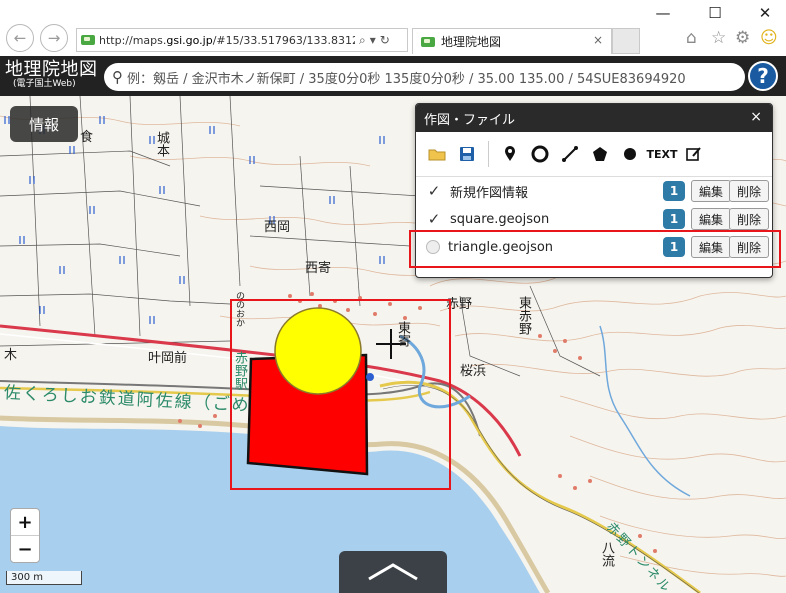 This screenshot has height=593, width=786. I want to click on layer-row: ✓ 新規作図情報 1 編集 削除, so click(594, 191).